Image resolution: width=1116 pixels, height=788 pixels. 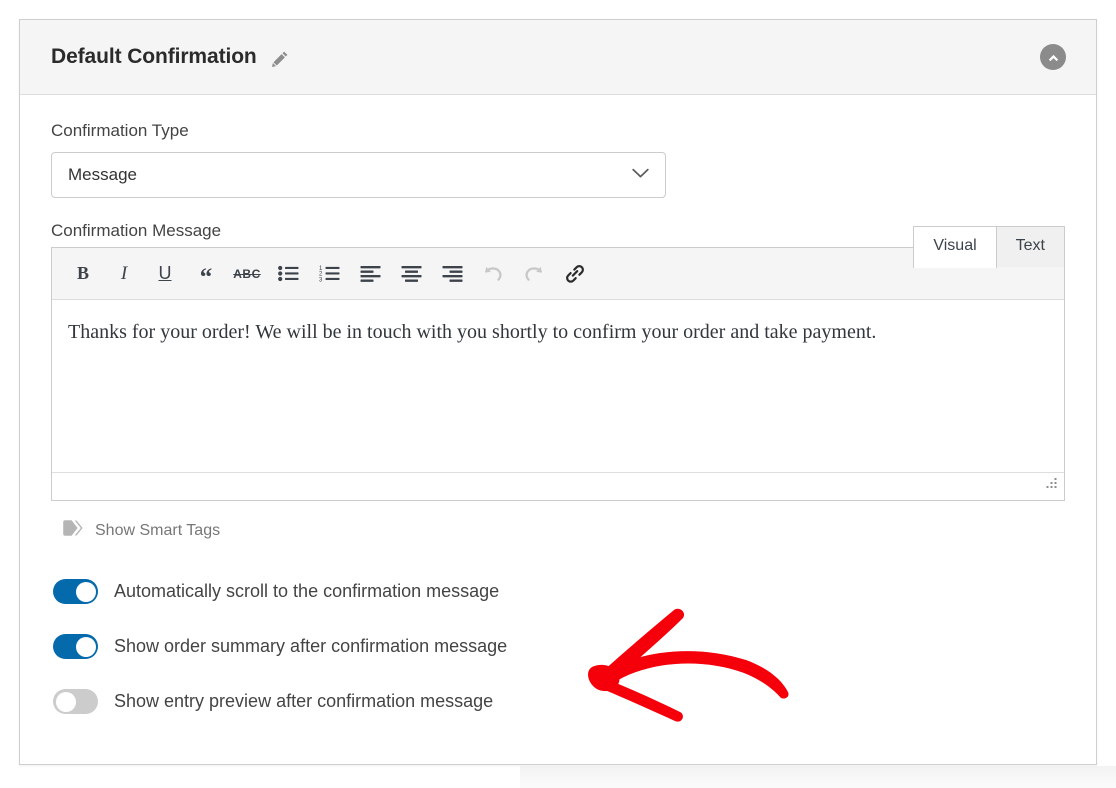 I want to click on card-header: Default Confirmation, so click(x=558, y=57).